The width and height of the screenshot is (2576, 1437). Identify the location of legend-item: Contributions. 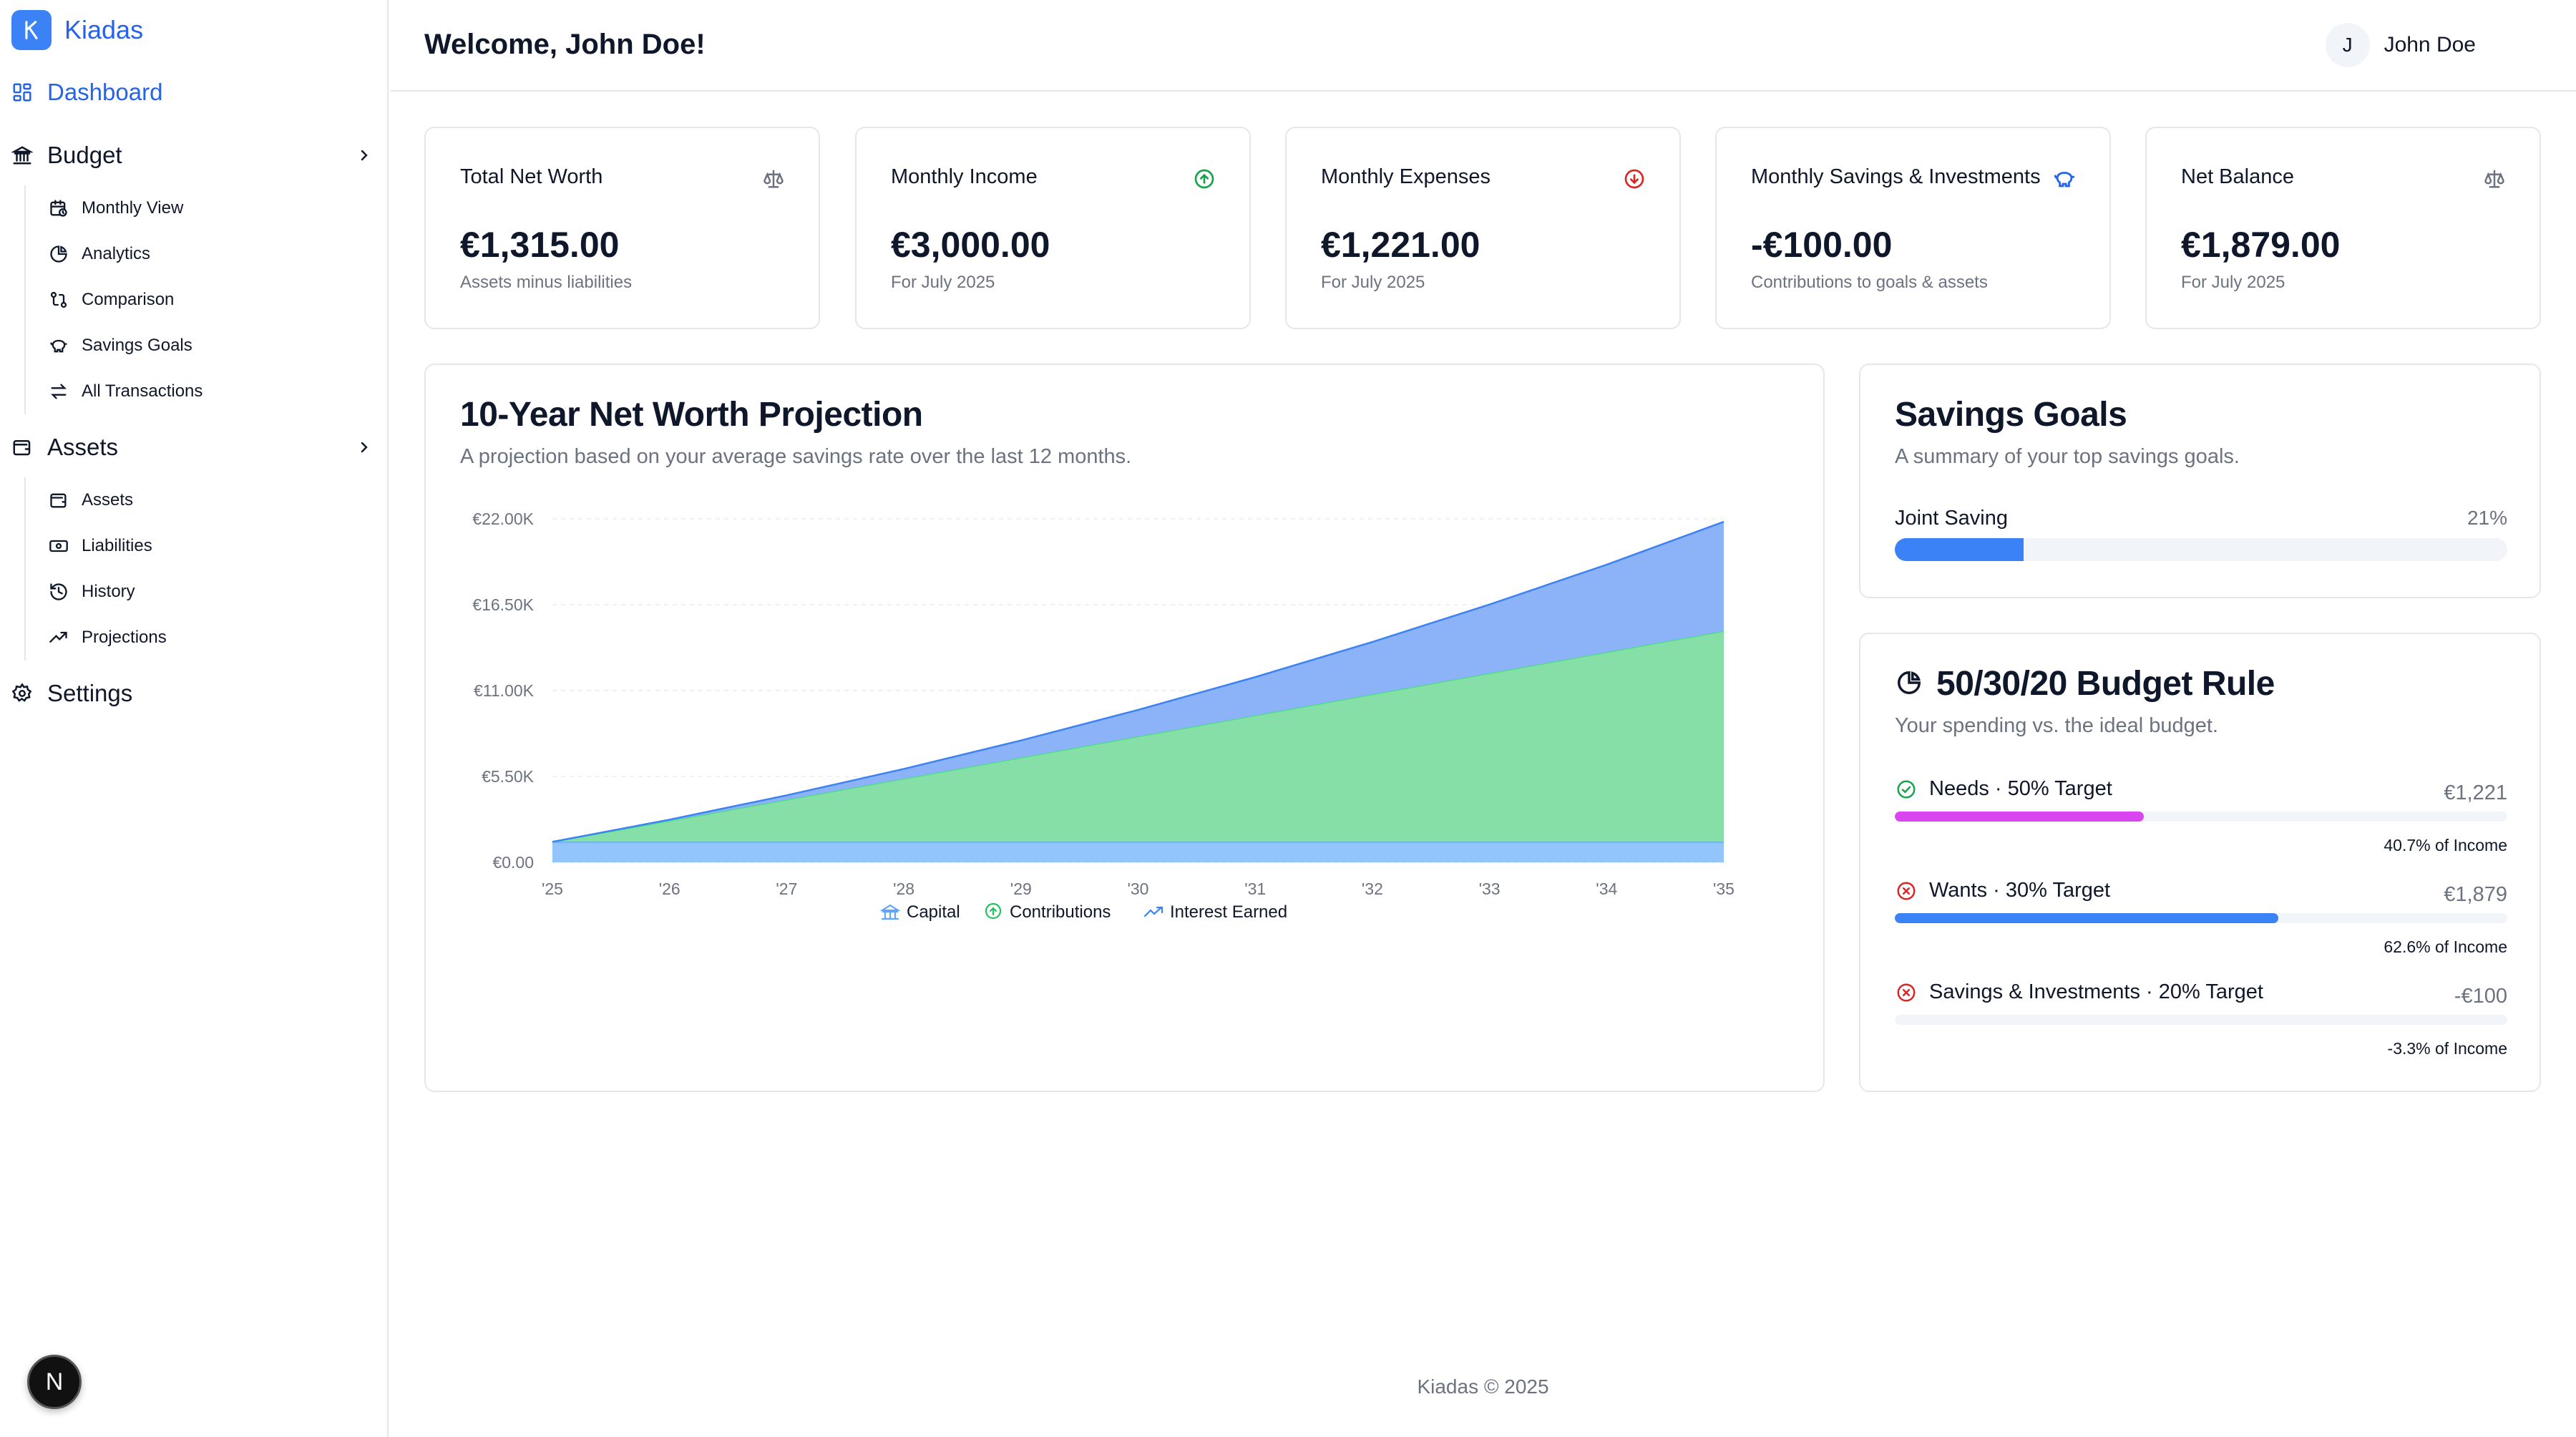
(1048, 912).